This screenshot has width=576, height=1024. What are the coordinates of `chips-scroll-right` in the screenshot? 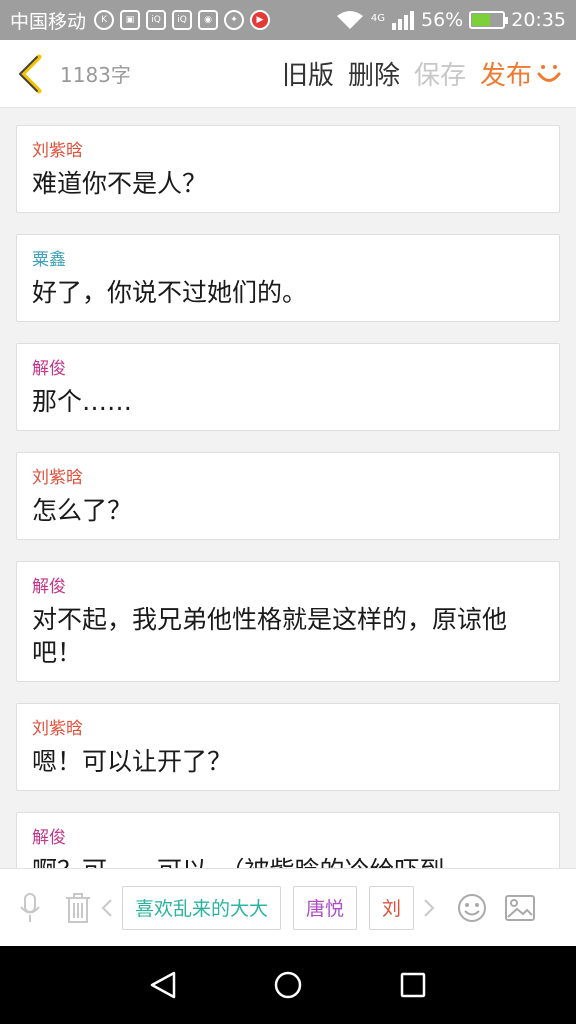 It's located at (429, 908).